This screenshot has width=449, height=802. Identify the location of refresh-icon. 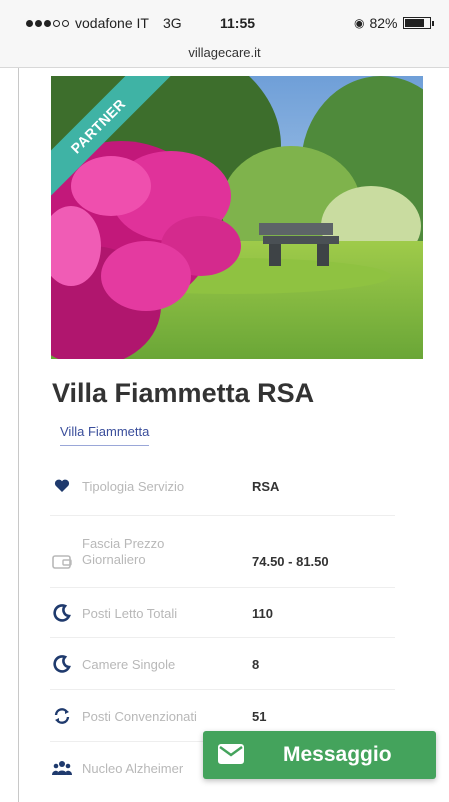
(62, 716).